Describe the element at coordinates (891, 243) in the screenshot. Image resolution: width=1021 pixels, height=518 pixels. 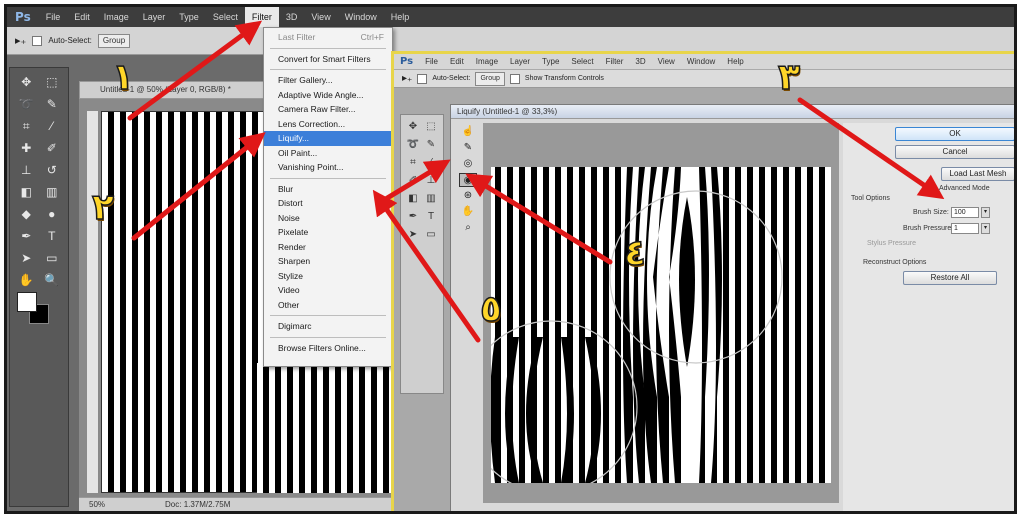
I see `stylus-pressure-checkbox: Stylus Pressure` at that location.